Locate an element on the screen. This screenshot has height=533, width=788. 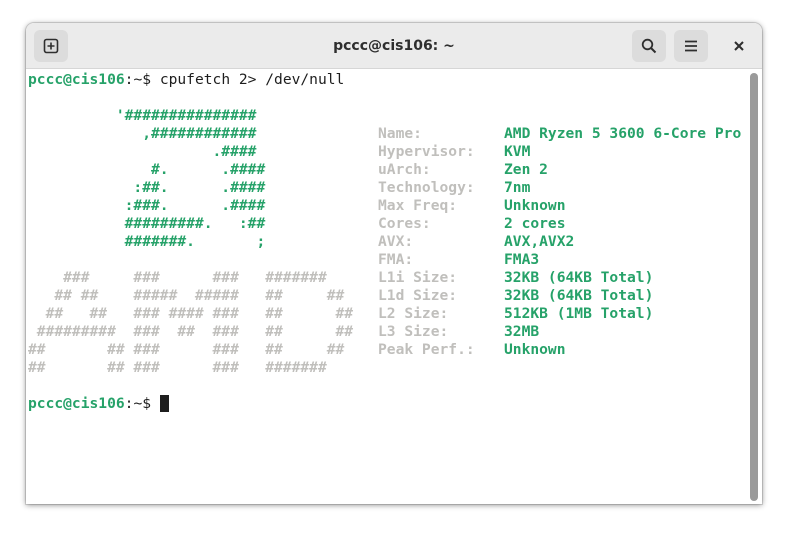
logo-line: .#### is located at coordinates (142, 151).